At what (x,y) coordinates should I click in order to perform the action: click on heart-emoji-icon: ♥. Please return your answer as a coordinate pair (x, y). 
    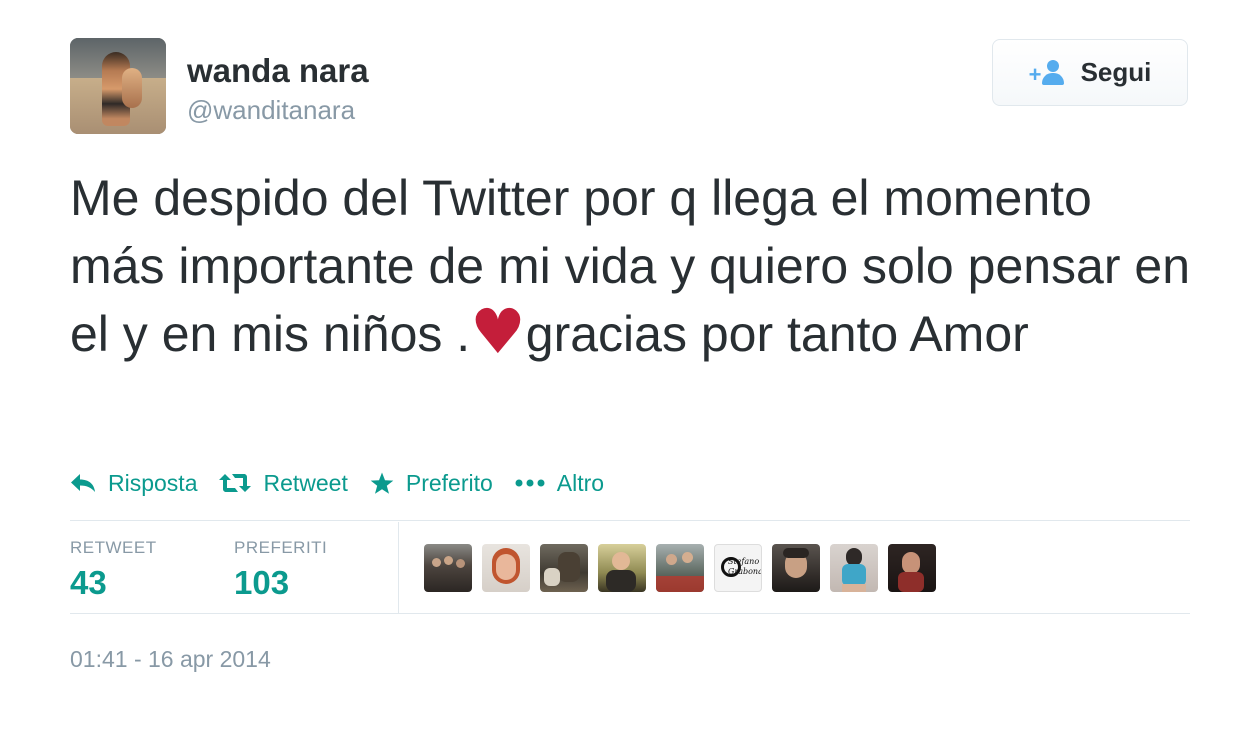
    Looking at the image, I should click on (498, 331).